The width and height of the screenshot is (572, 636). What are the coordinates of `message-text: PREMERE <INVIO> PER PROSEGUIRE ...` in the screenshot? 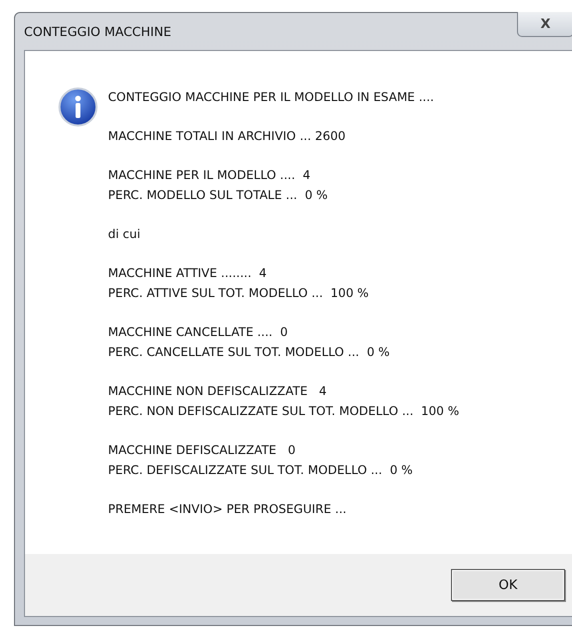 It's located at (228, 509).